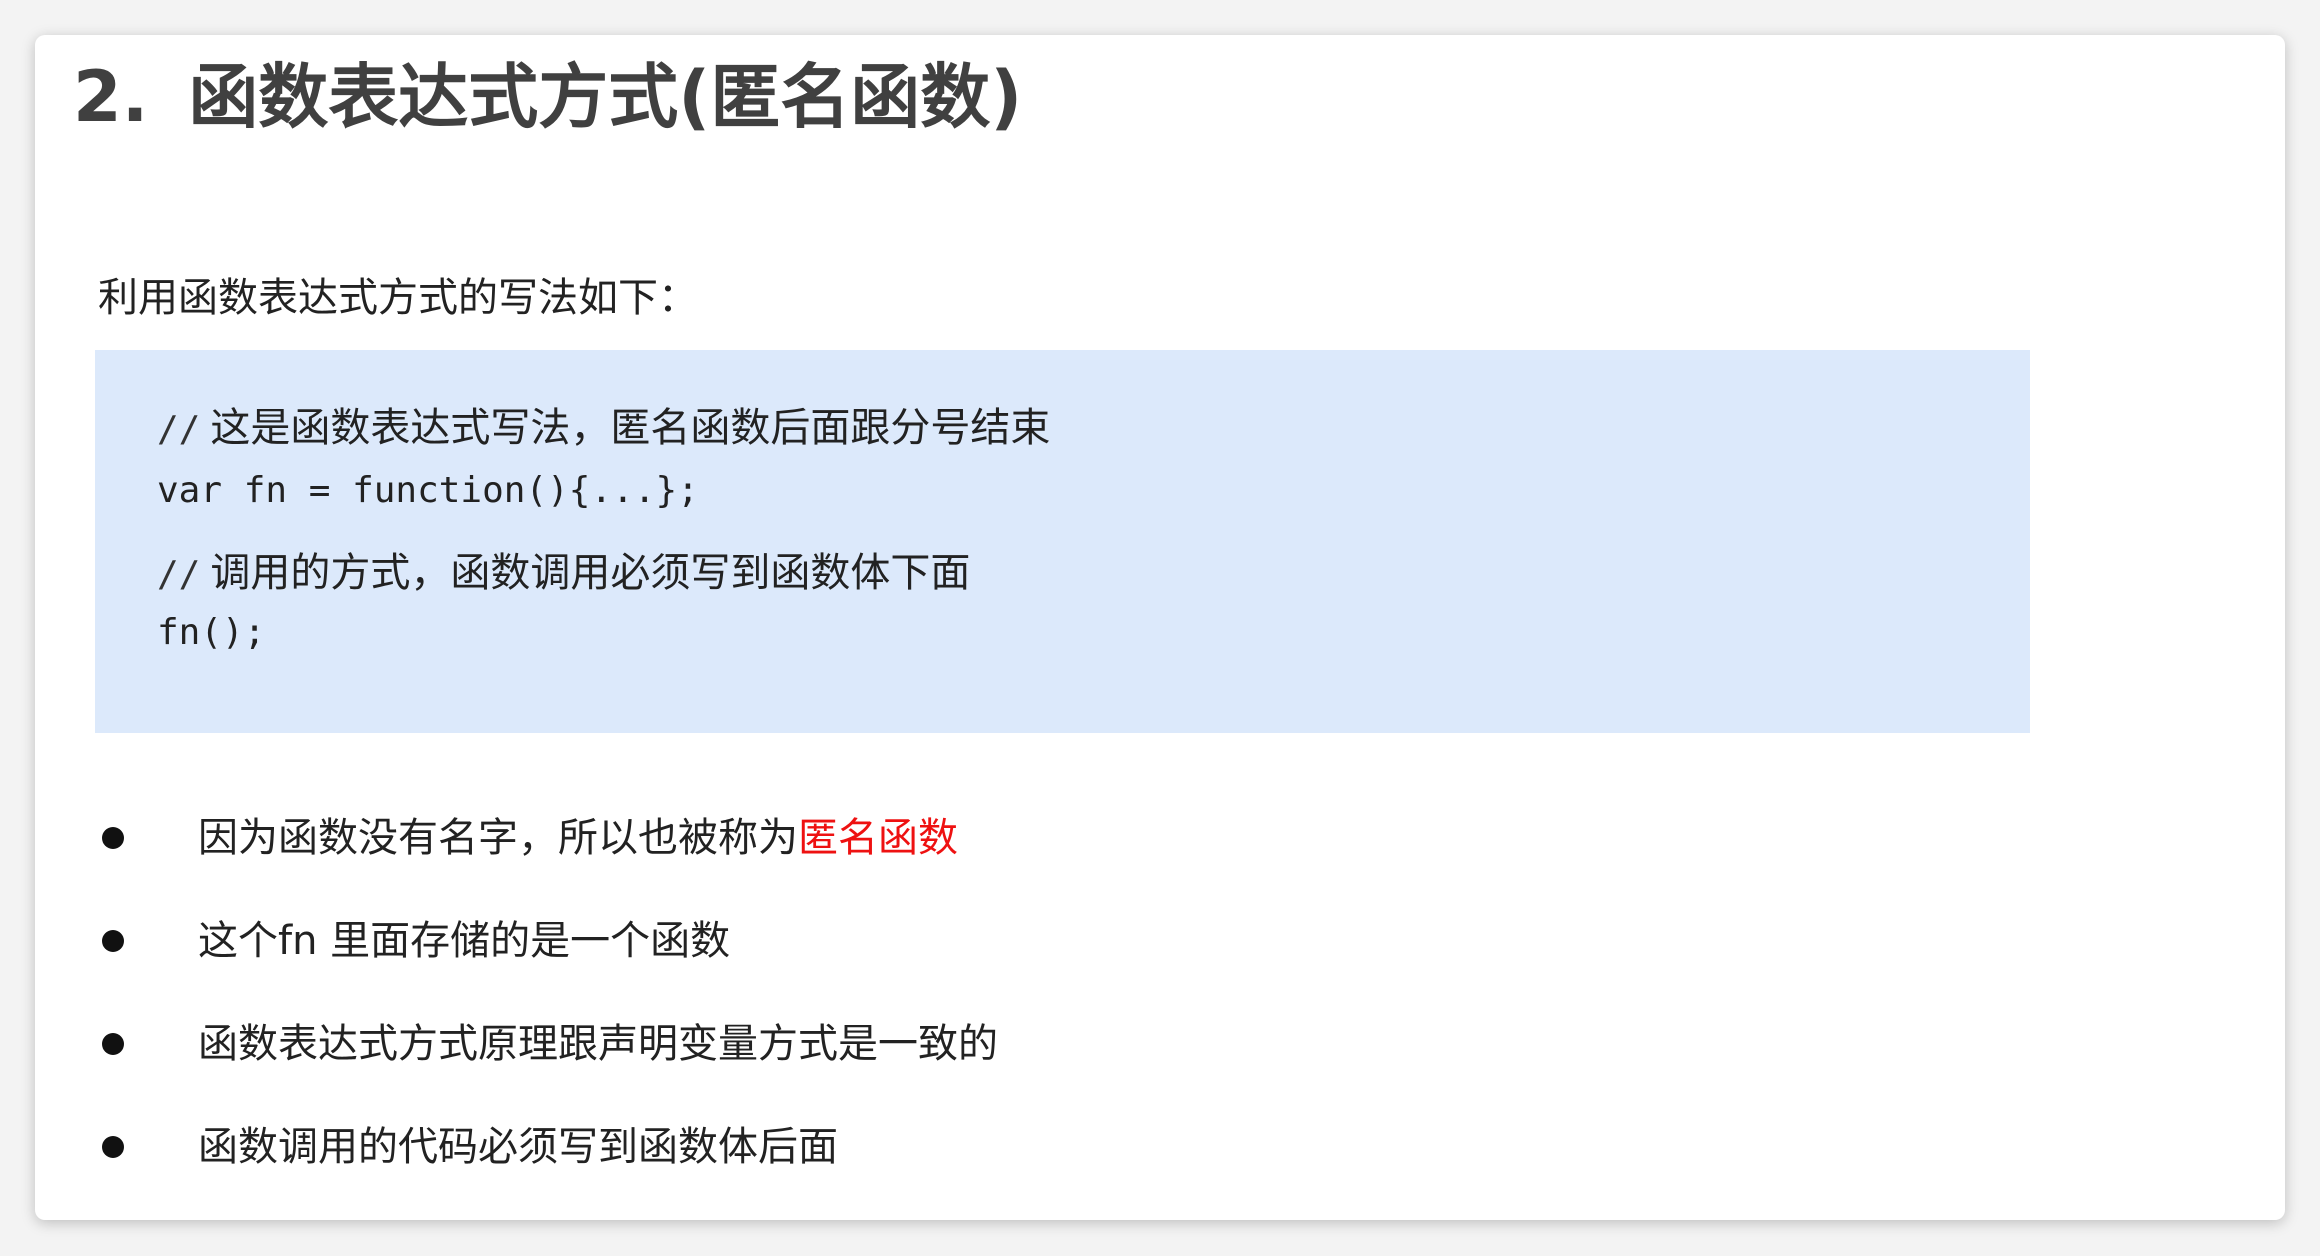 The width and height of the screenshot is (2320, 1256). I want to click on page-title: 2. 函数表达式方式(匿名函数), so click(547, 97).